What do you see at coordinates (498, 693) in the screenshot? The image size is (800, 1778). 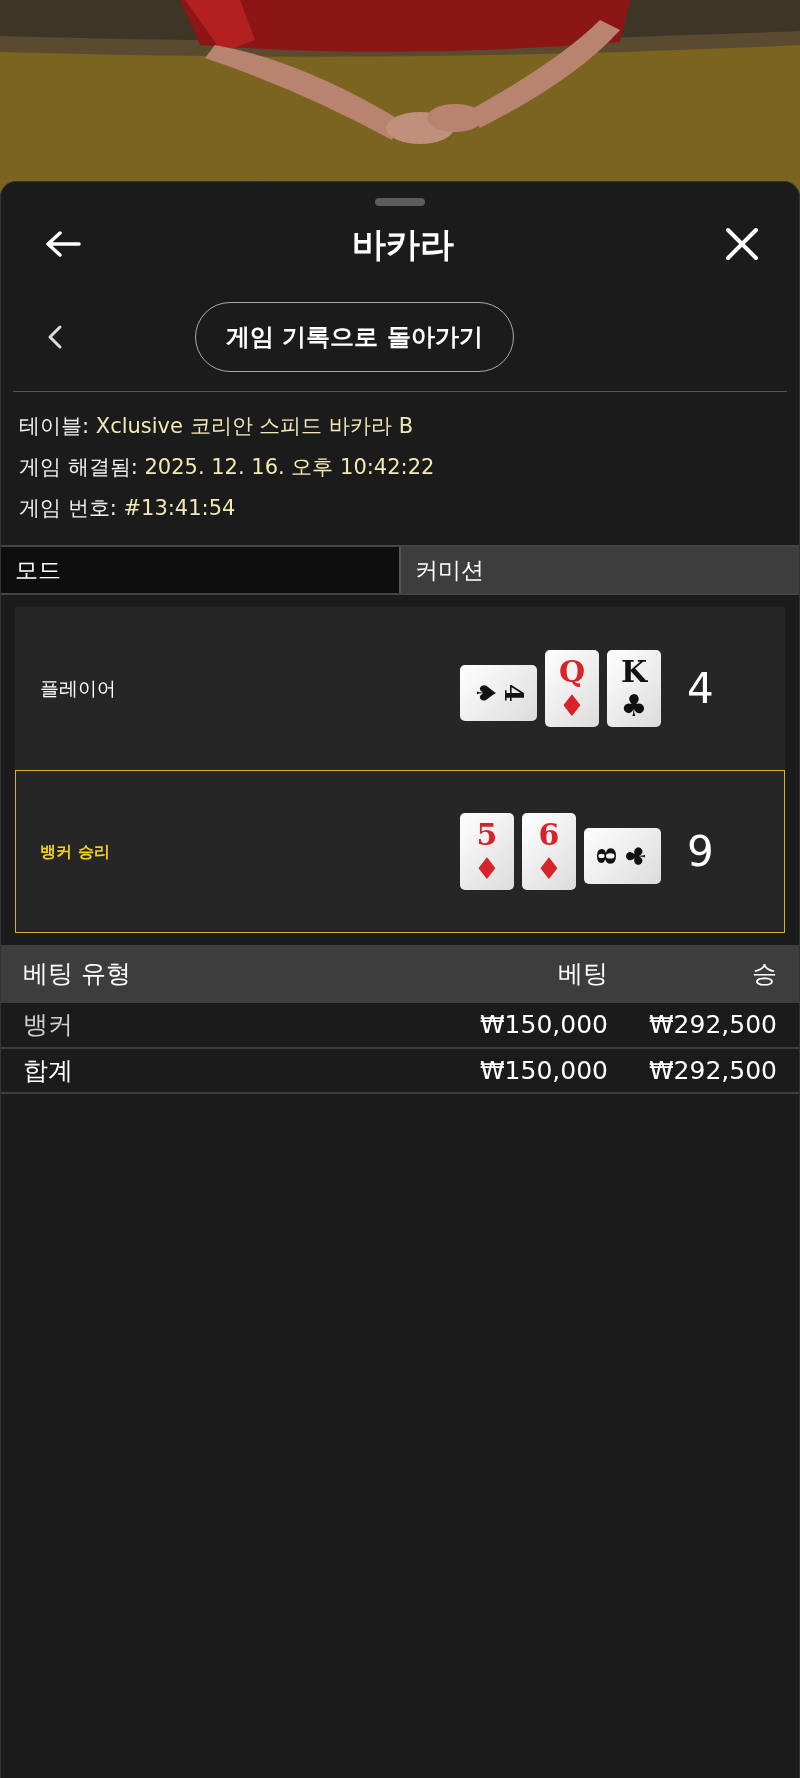 I see `playing-card: ♠ 4` at bounding box center [498, 693].